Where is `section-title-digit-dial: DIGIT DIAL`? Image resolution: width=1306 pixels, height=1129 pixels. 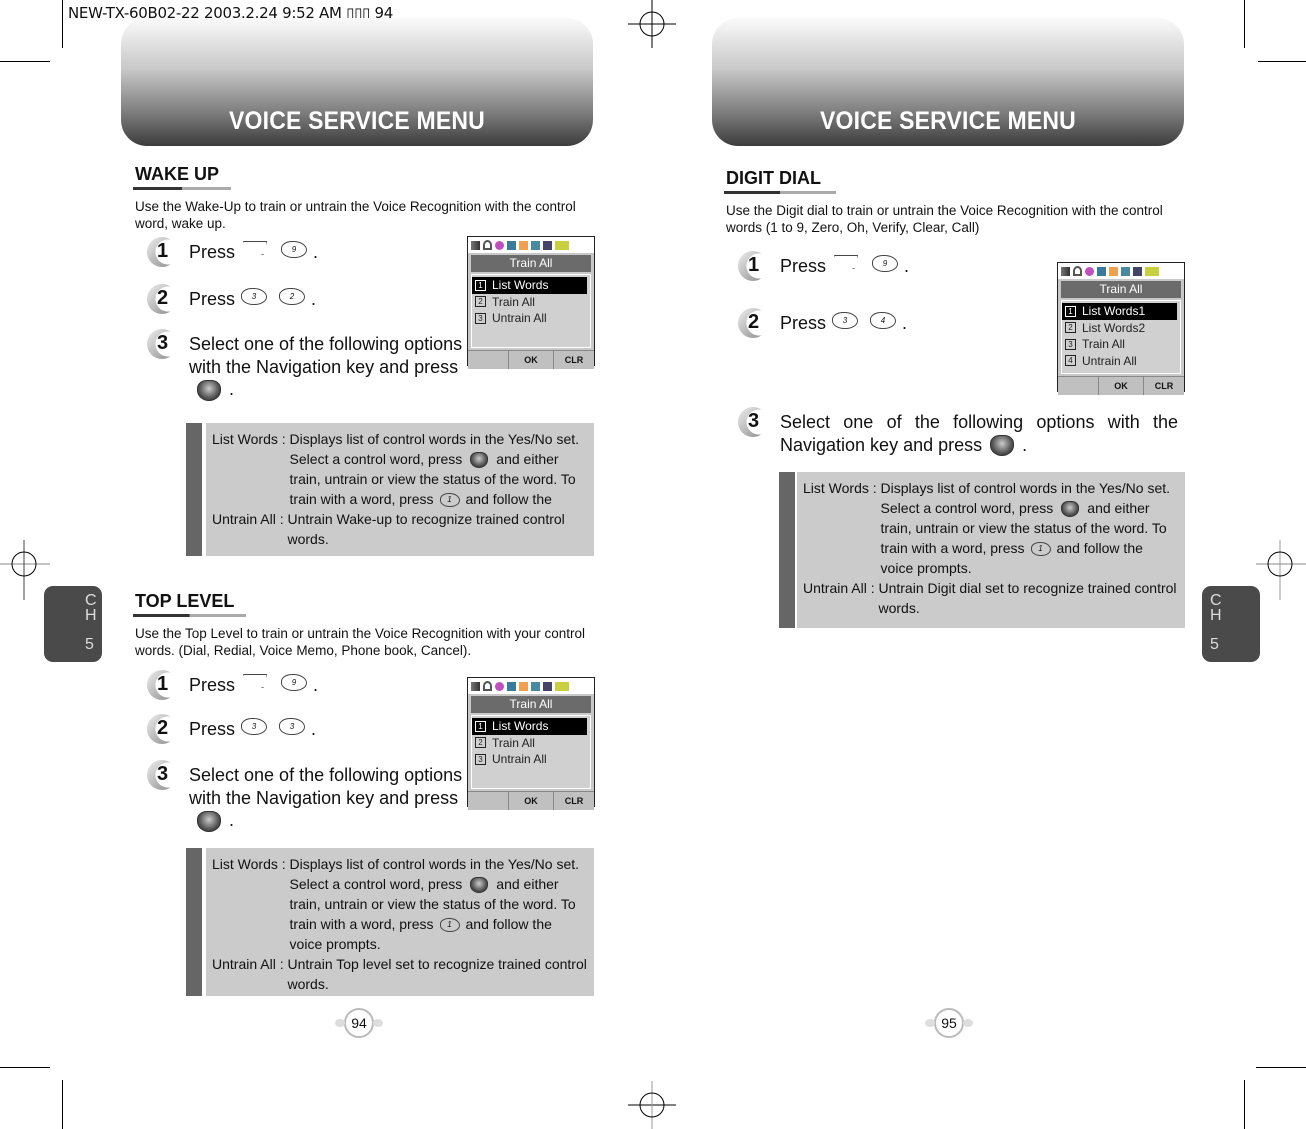
section-title-digit-dial: DIGIT DIAL is located at coordinates (773, 178).